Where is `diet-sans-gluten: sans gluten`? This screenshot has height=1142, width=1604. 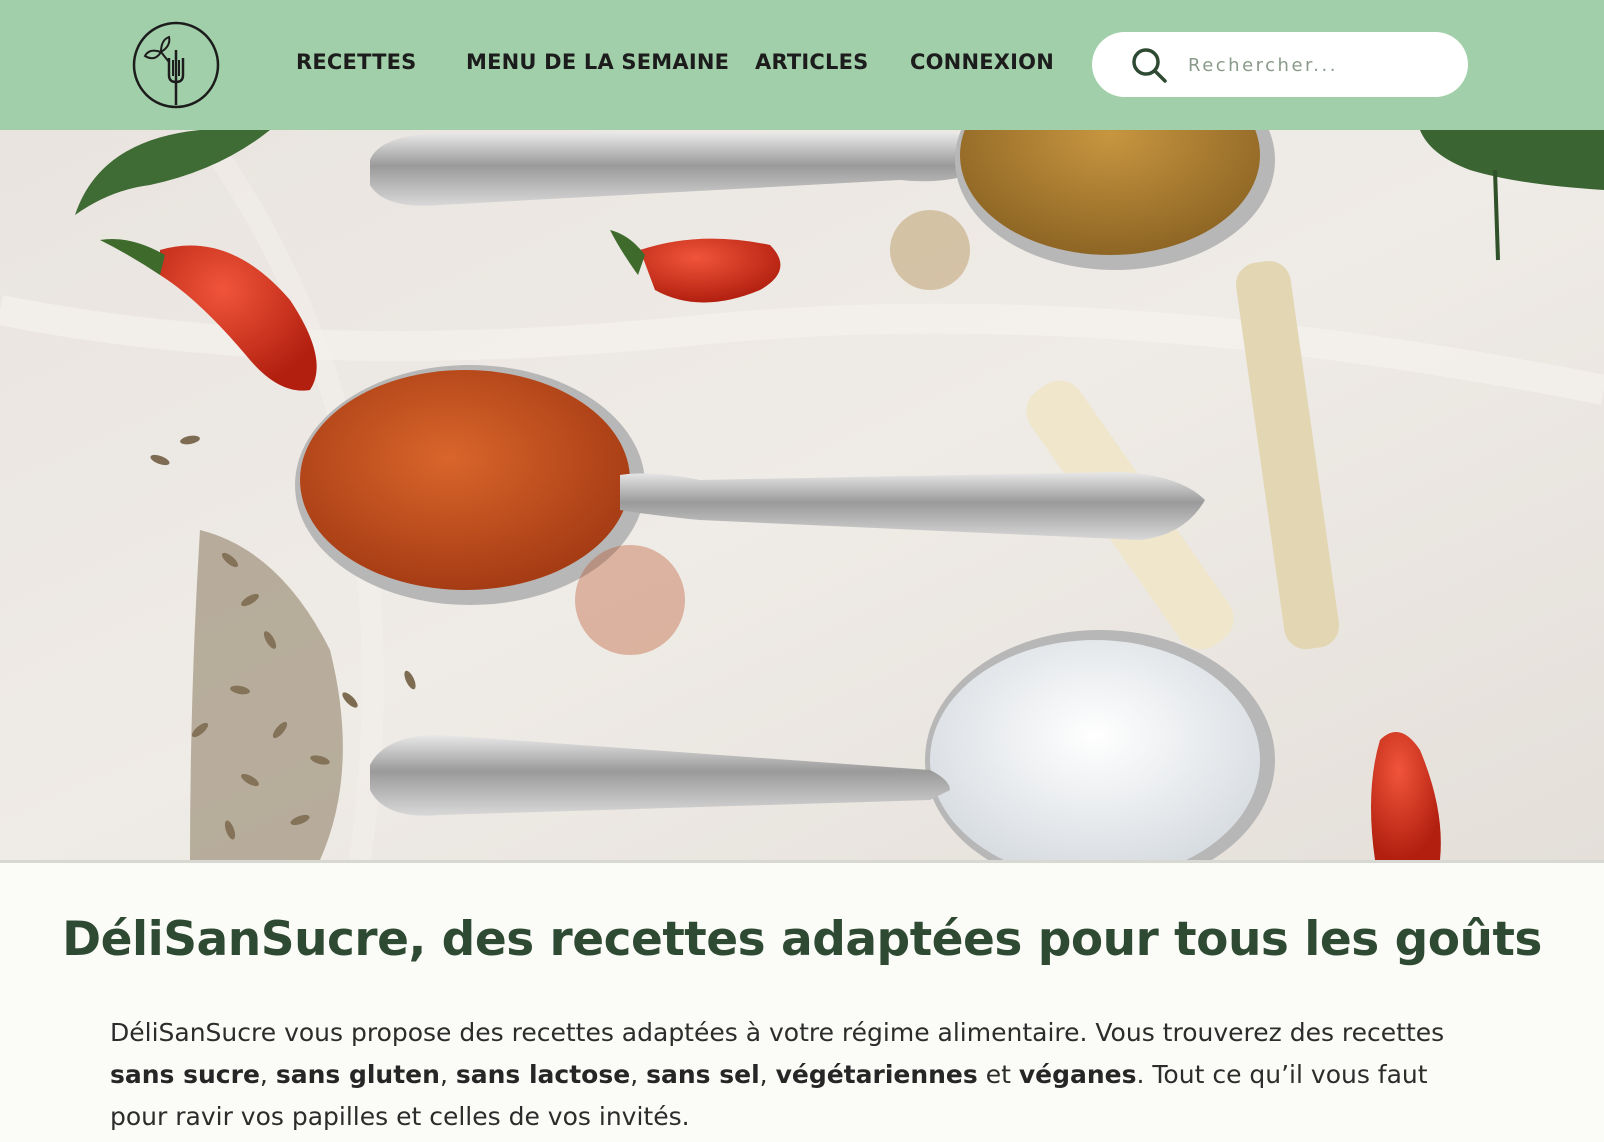
diet-sans-gluten: sans gluten is located at coordinates (357, 1074).